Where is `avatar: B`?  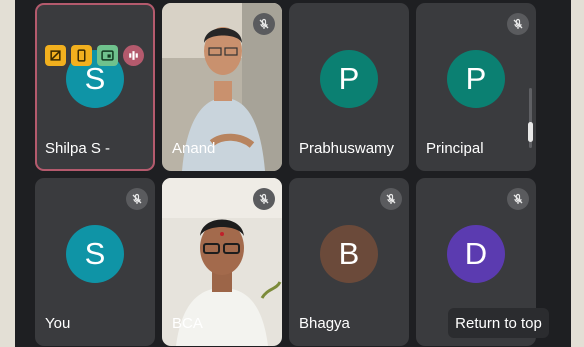
avatar: B is located at coordinates (349, 254).